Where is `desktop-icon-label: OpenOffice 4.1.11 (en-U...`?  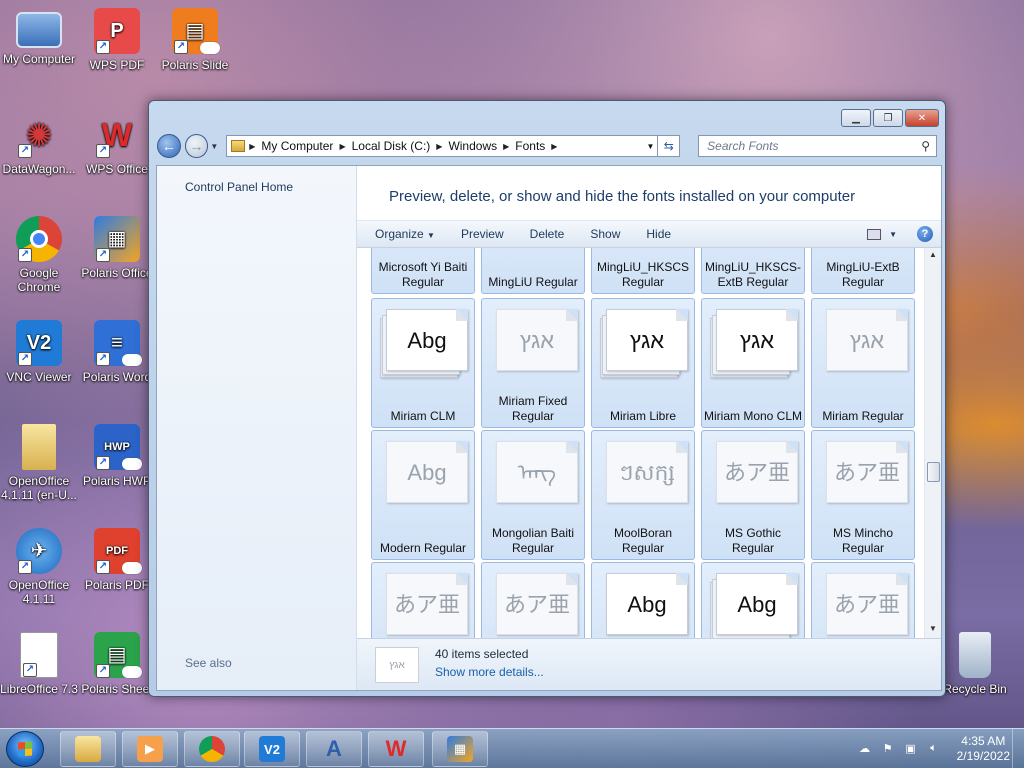
desktop-icon-label: OpenOffice 4.1.11 (en-U... is located at coordinates (39, 488).